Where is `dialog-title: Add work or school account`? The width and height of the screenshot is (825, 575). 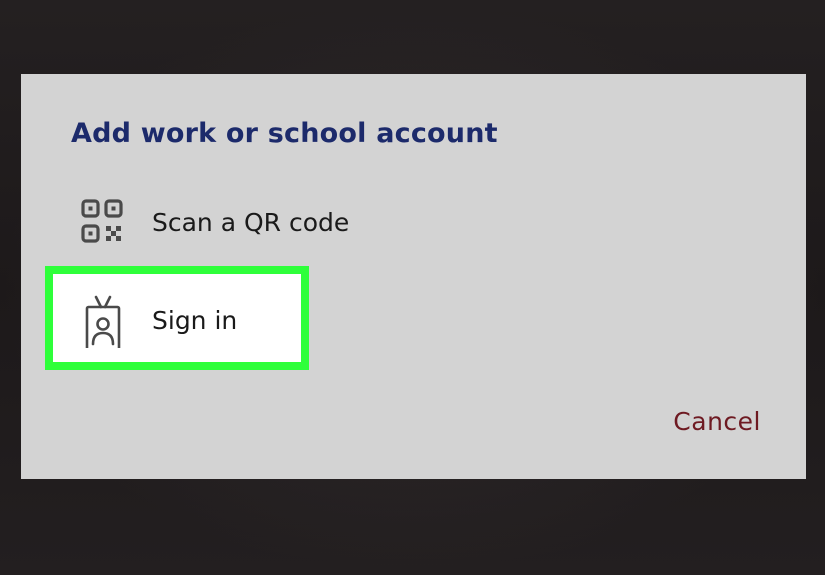 dialog-title: Add work or school account is located at coordinates (284, 133).